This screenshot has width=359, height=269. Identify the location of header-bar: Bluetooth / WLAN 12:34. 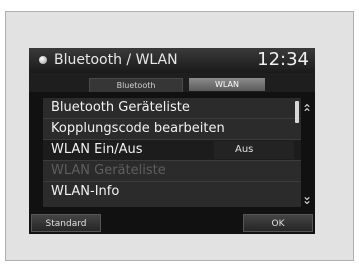
(172, 60).